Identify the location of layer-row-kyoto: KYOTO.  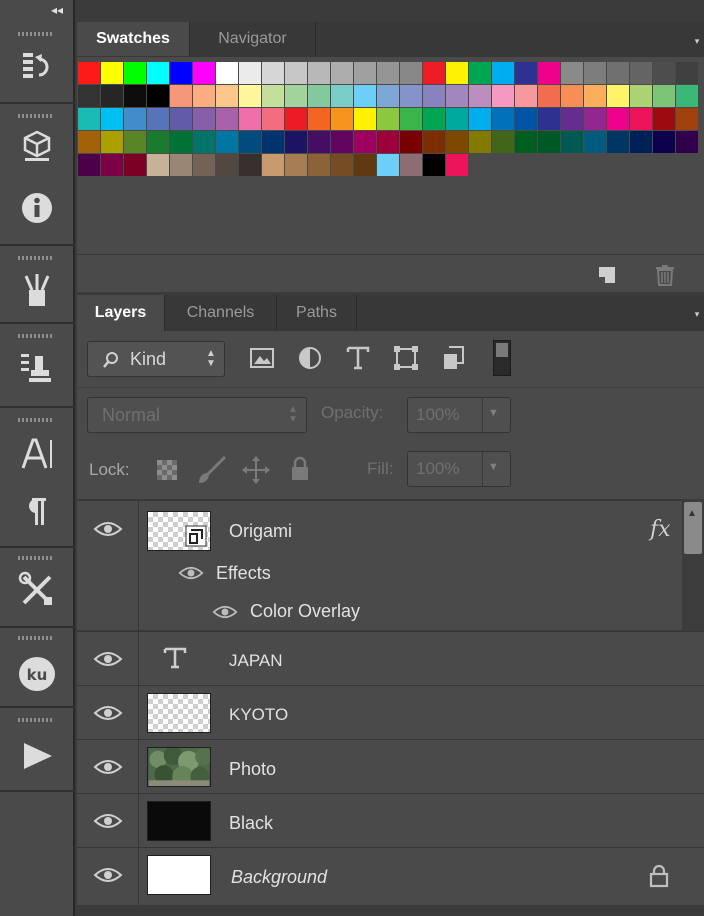
(390, 712).